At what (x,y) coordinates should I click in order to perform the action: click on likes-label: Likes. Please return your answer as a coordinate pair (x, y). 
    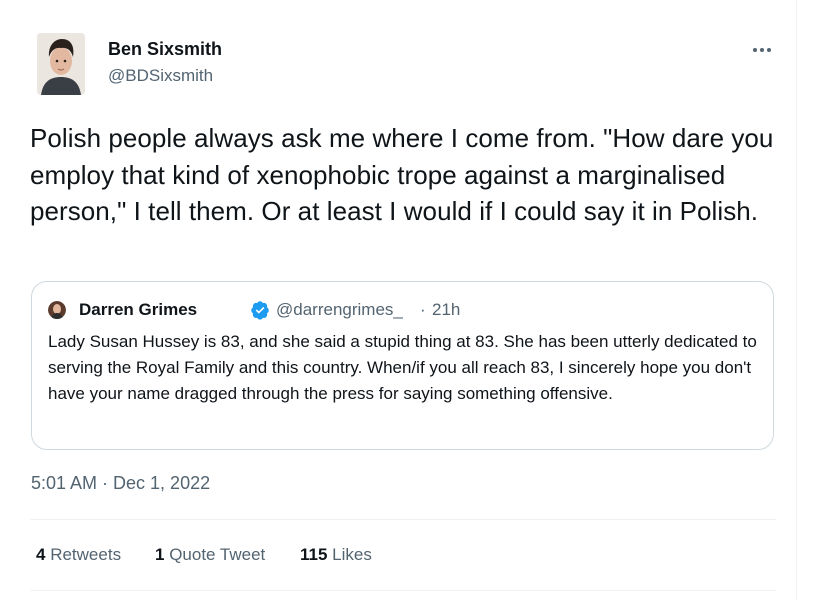
    Looking at the image, I should click on (352, 554).